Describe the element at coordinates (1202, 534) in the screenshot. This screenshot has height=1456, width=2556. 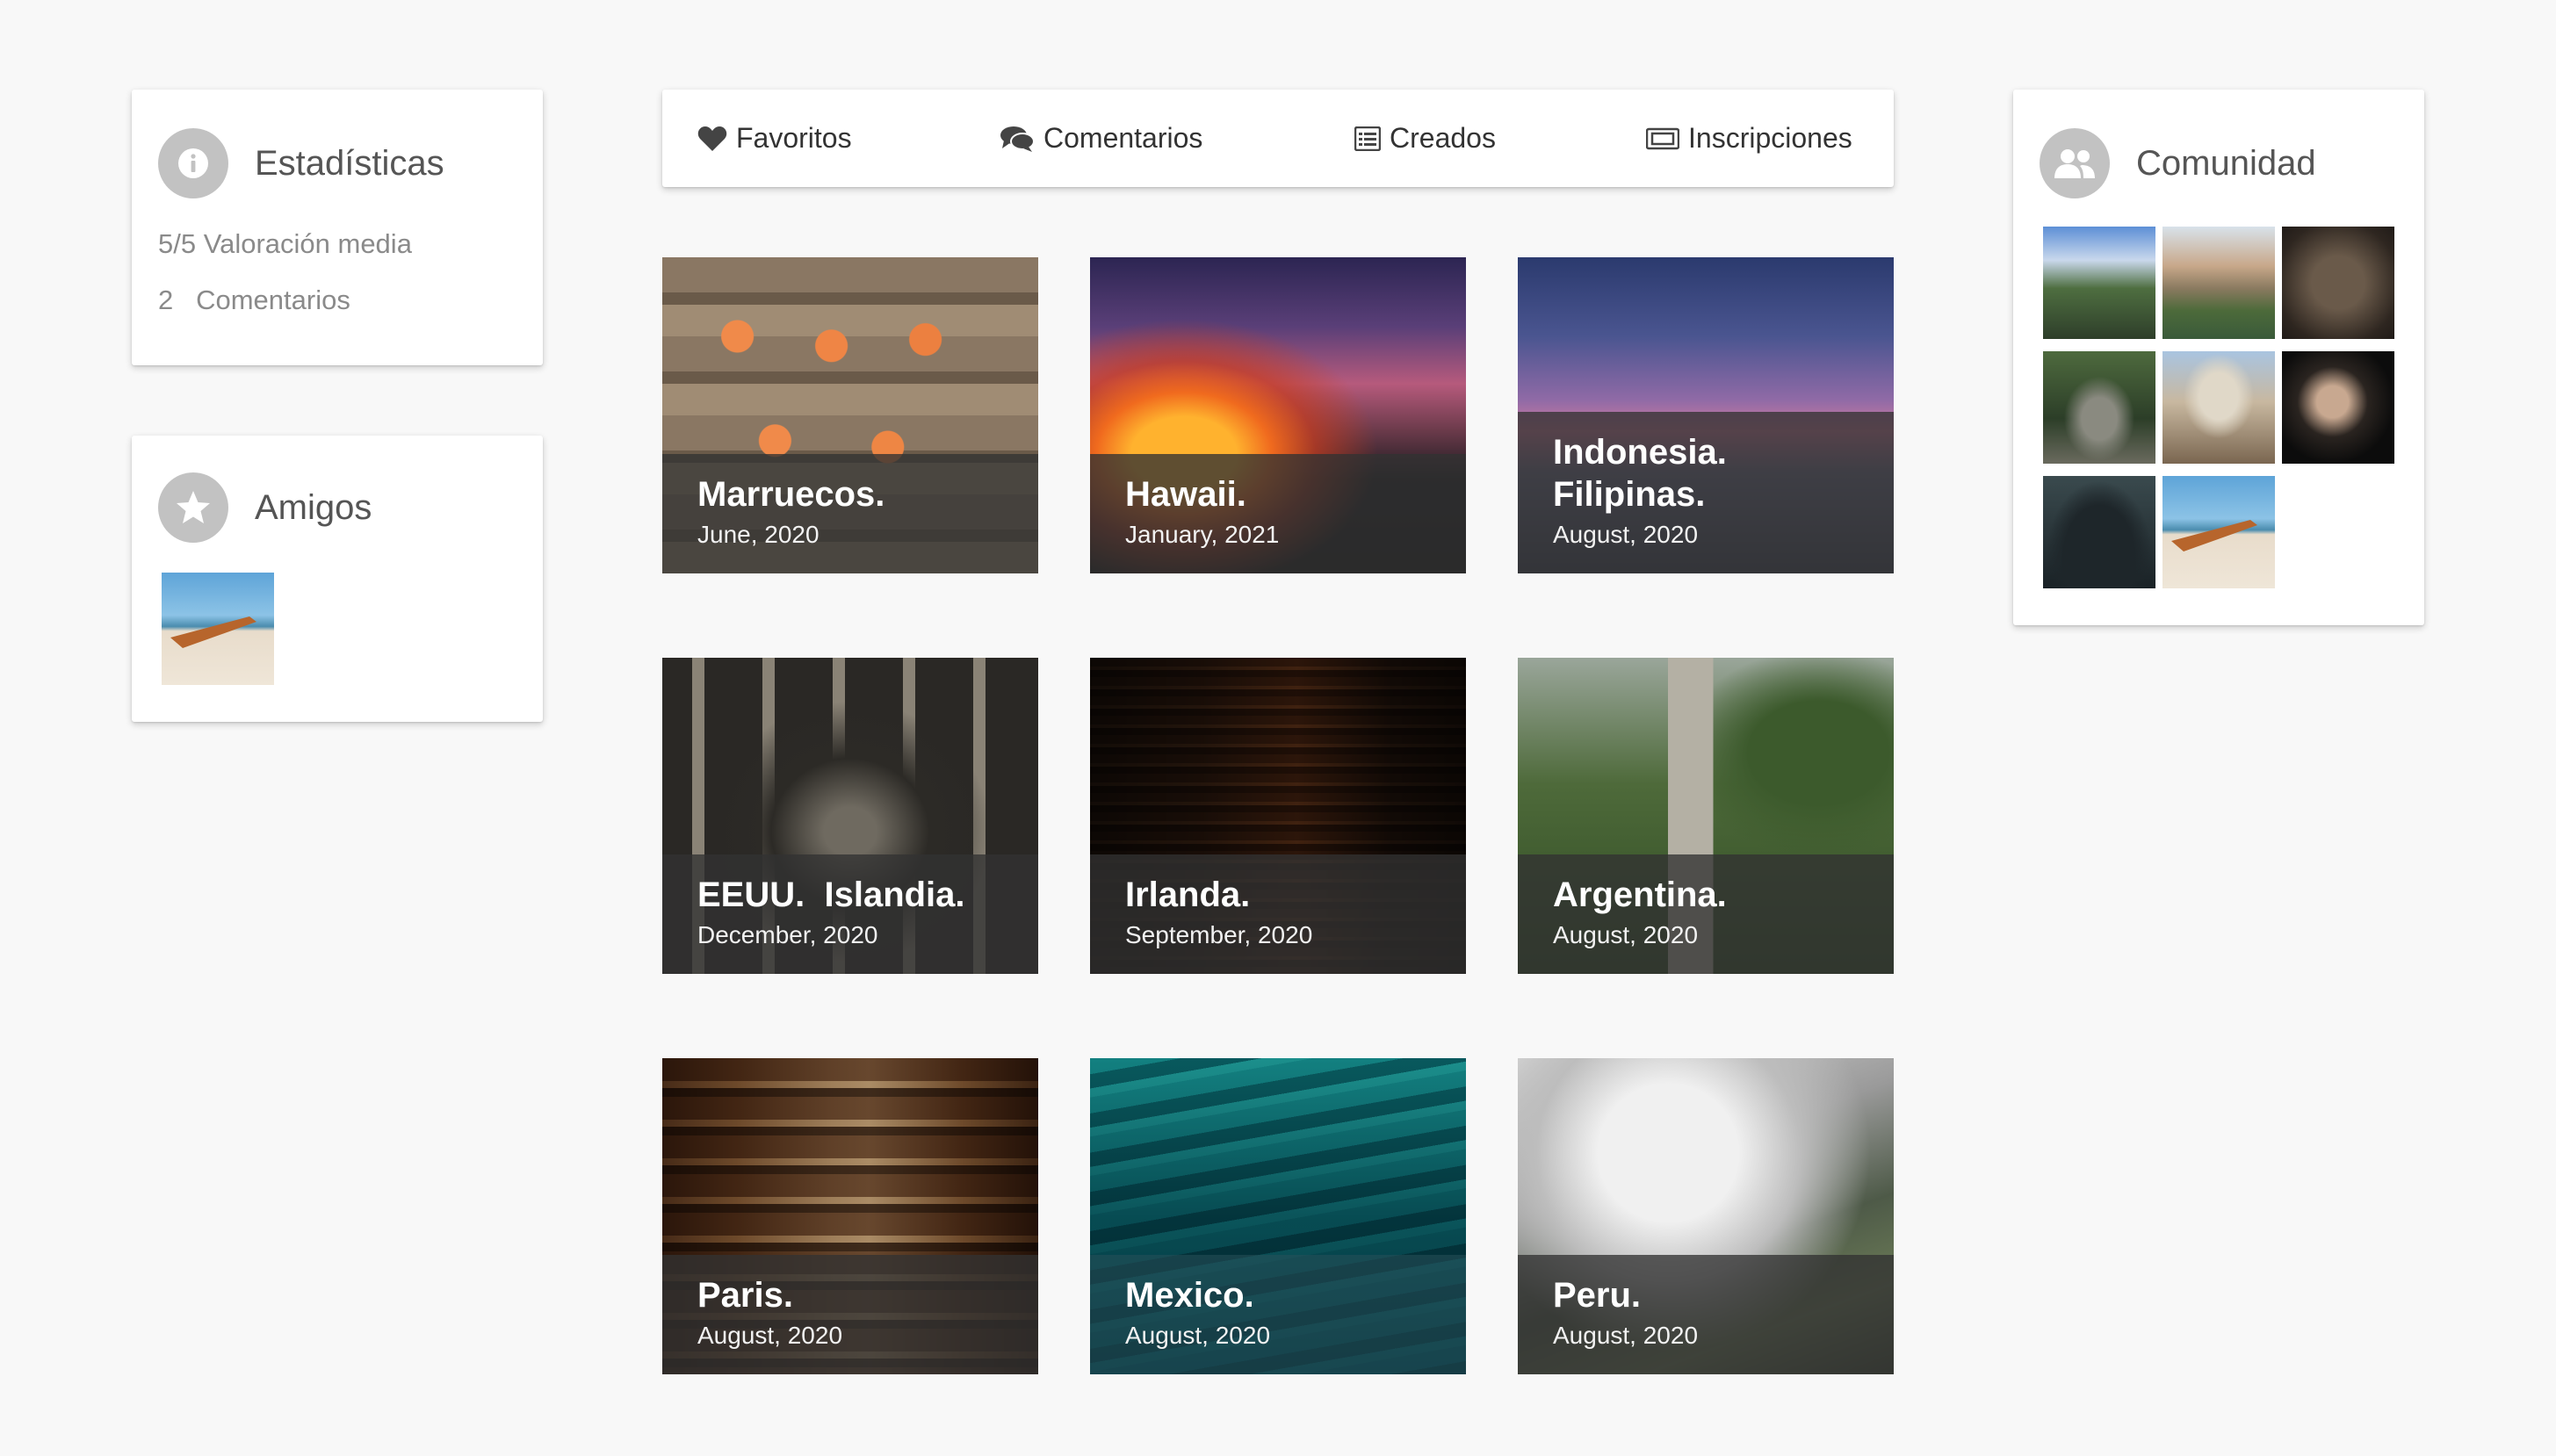
I see `trip-date: January, 2021` at that location.